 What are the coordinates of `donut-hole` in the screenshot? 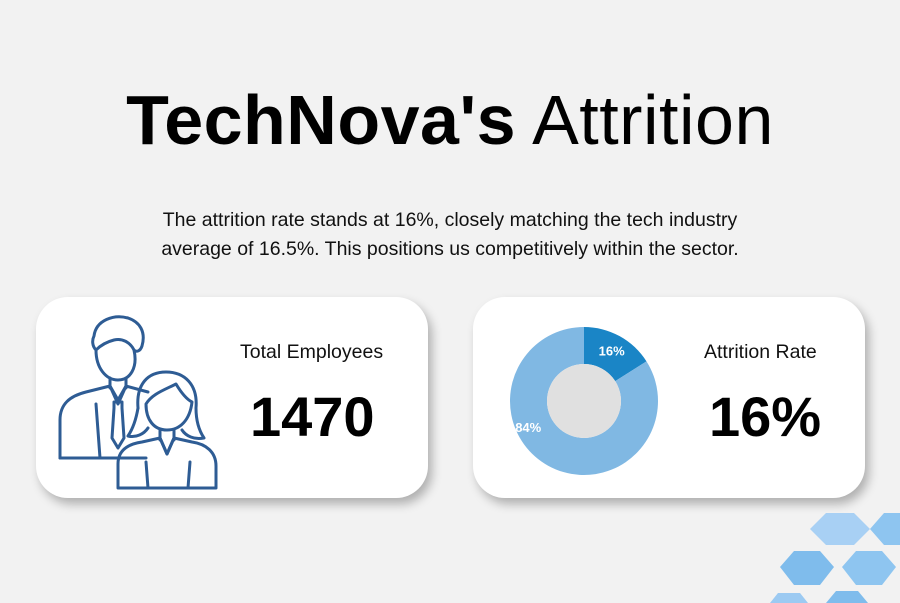 It's located at (584, 401).